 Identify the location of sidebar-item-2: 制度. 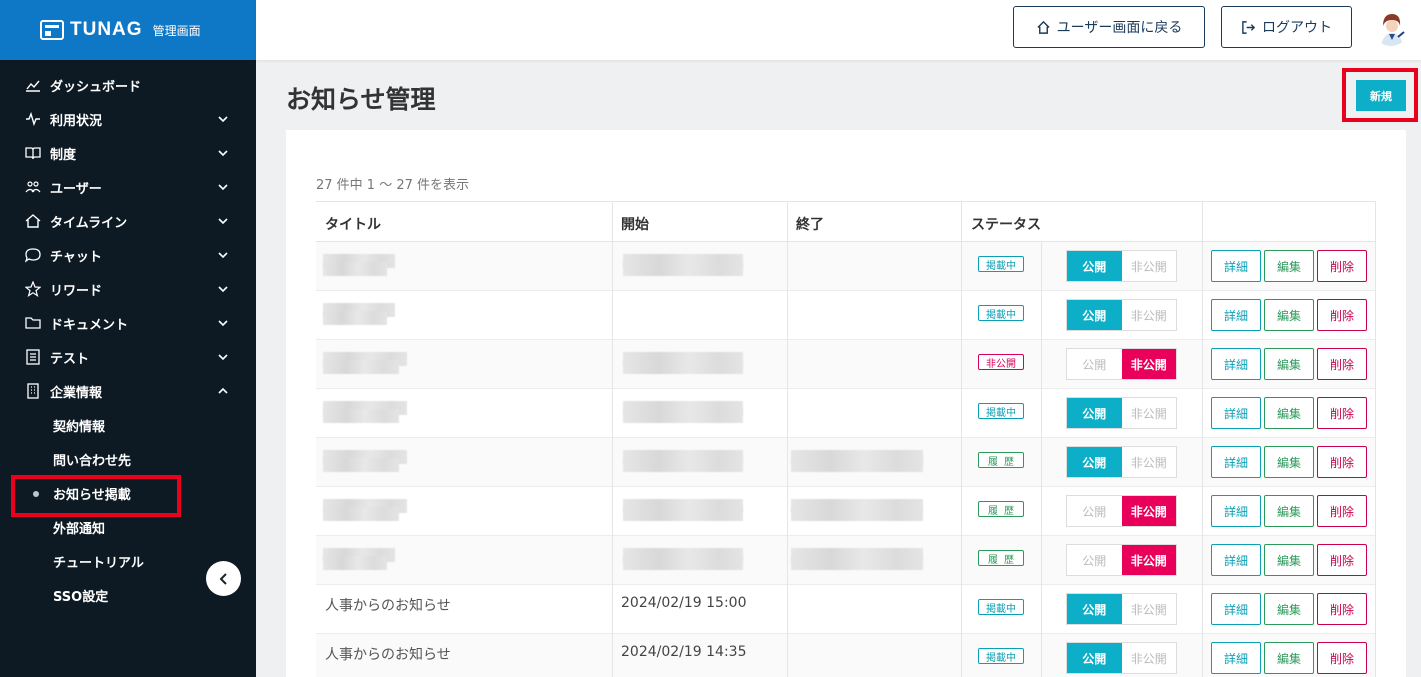
(128, 153).